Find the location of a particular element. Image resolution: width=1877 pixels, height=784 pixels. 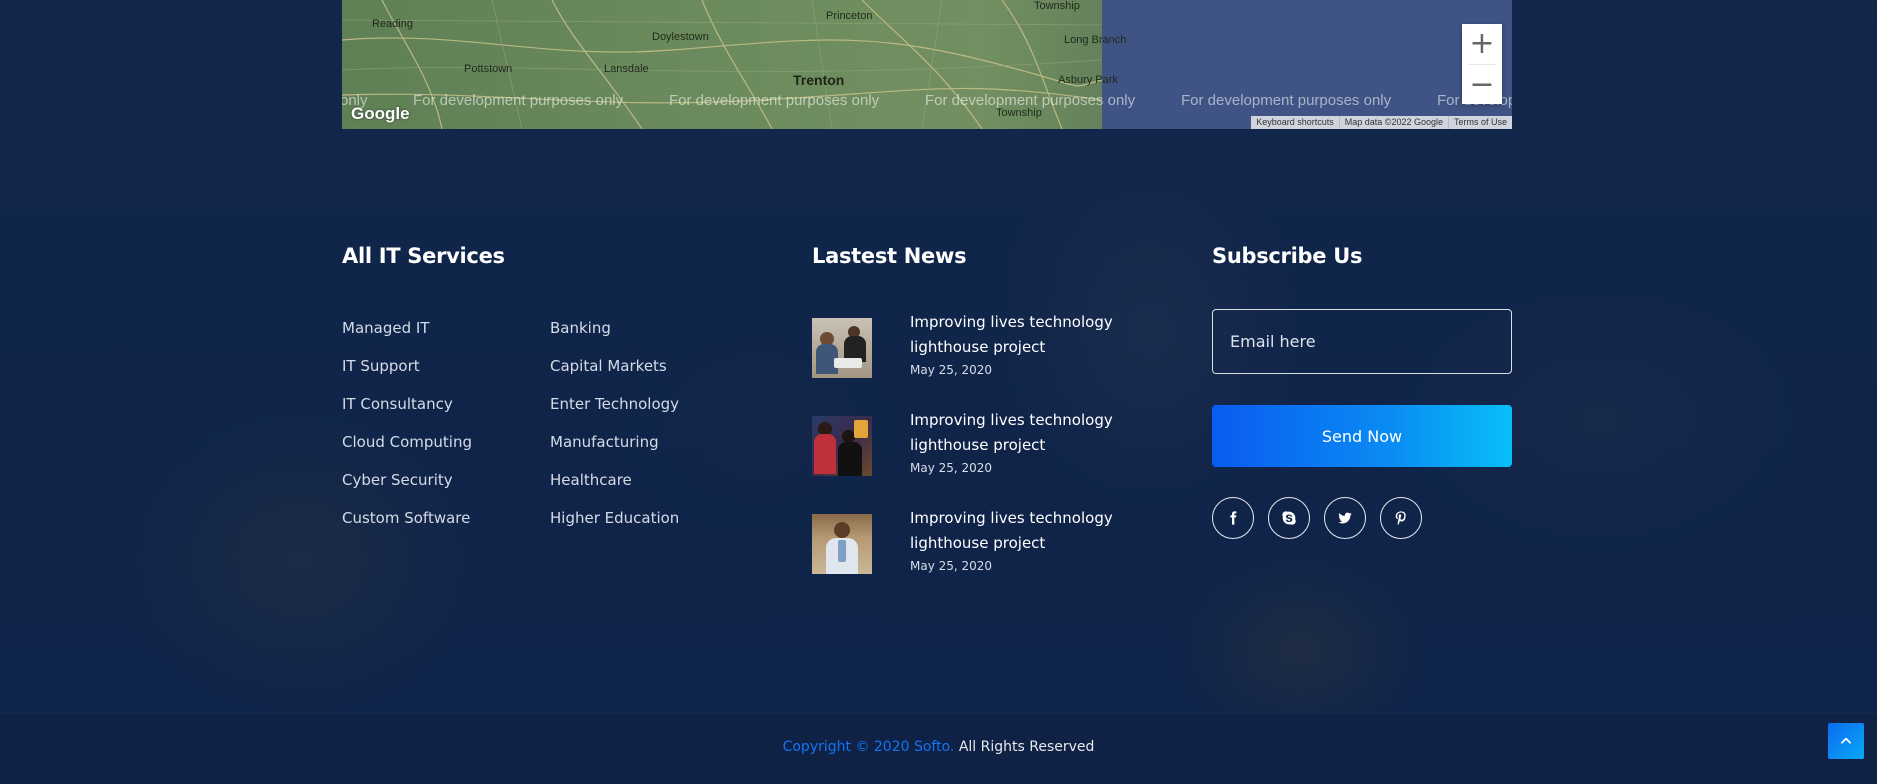

terms-of-use-link: Terms of Use is located at coordinates (1479, 122).